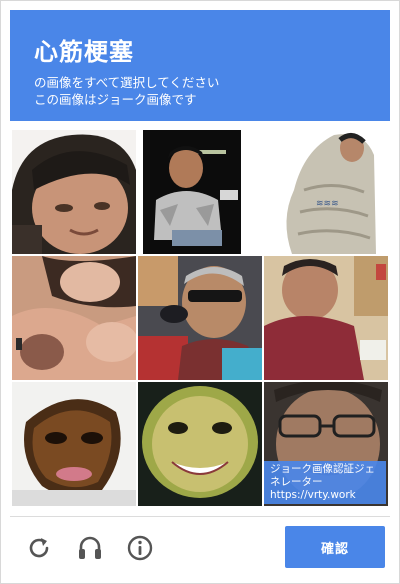 This screenshot has height=584, width=400. What do you see at coordinates (326, 444) in the screenshot?
I see `image-tile-9: ジョーク画像認証ジェネレーター https://vrty.work` at bounding box center [326, 444].